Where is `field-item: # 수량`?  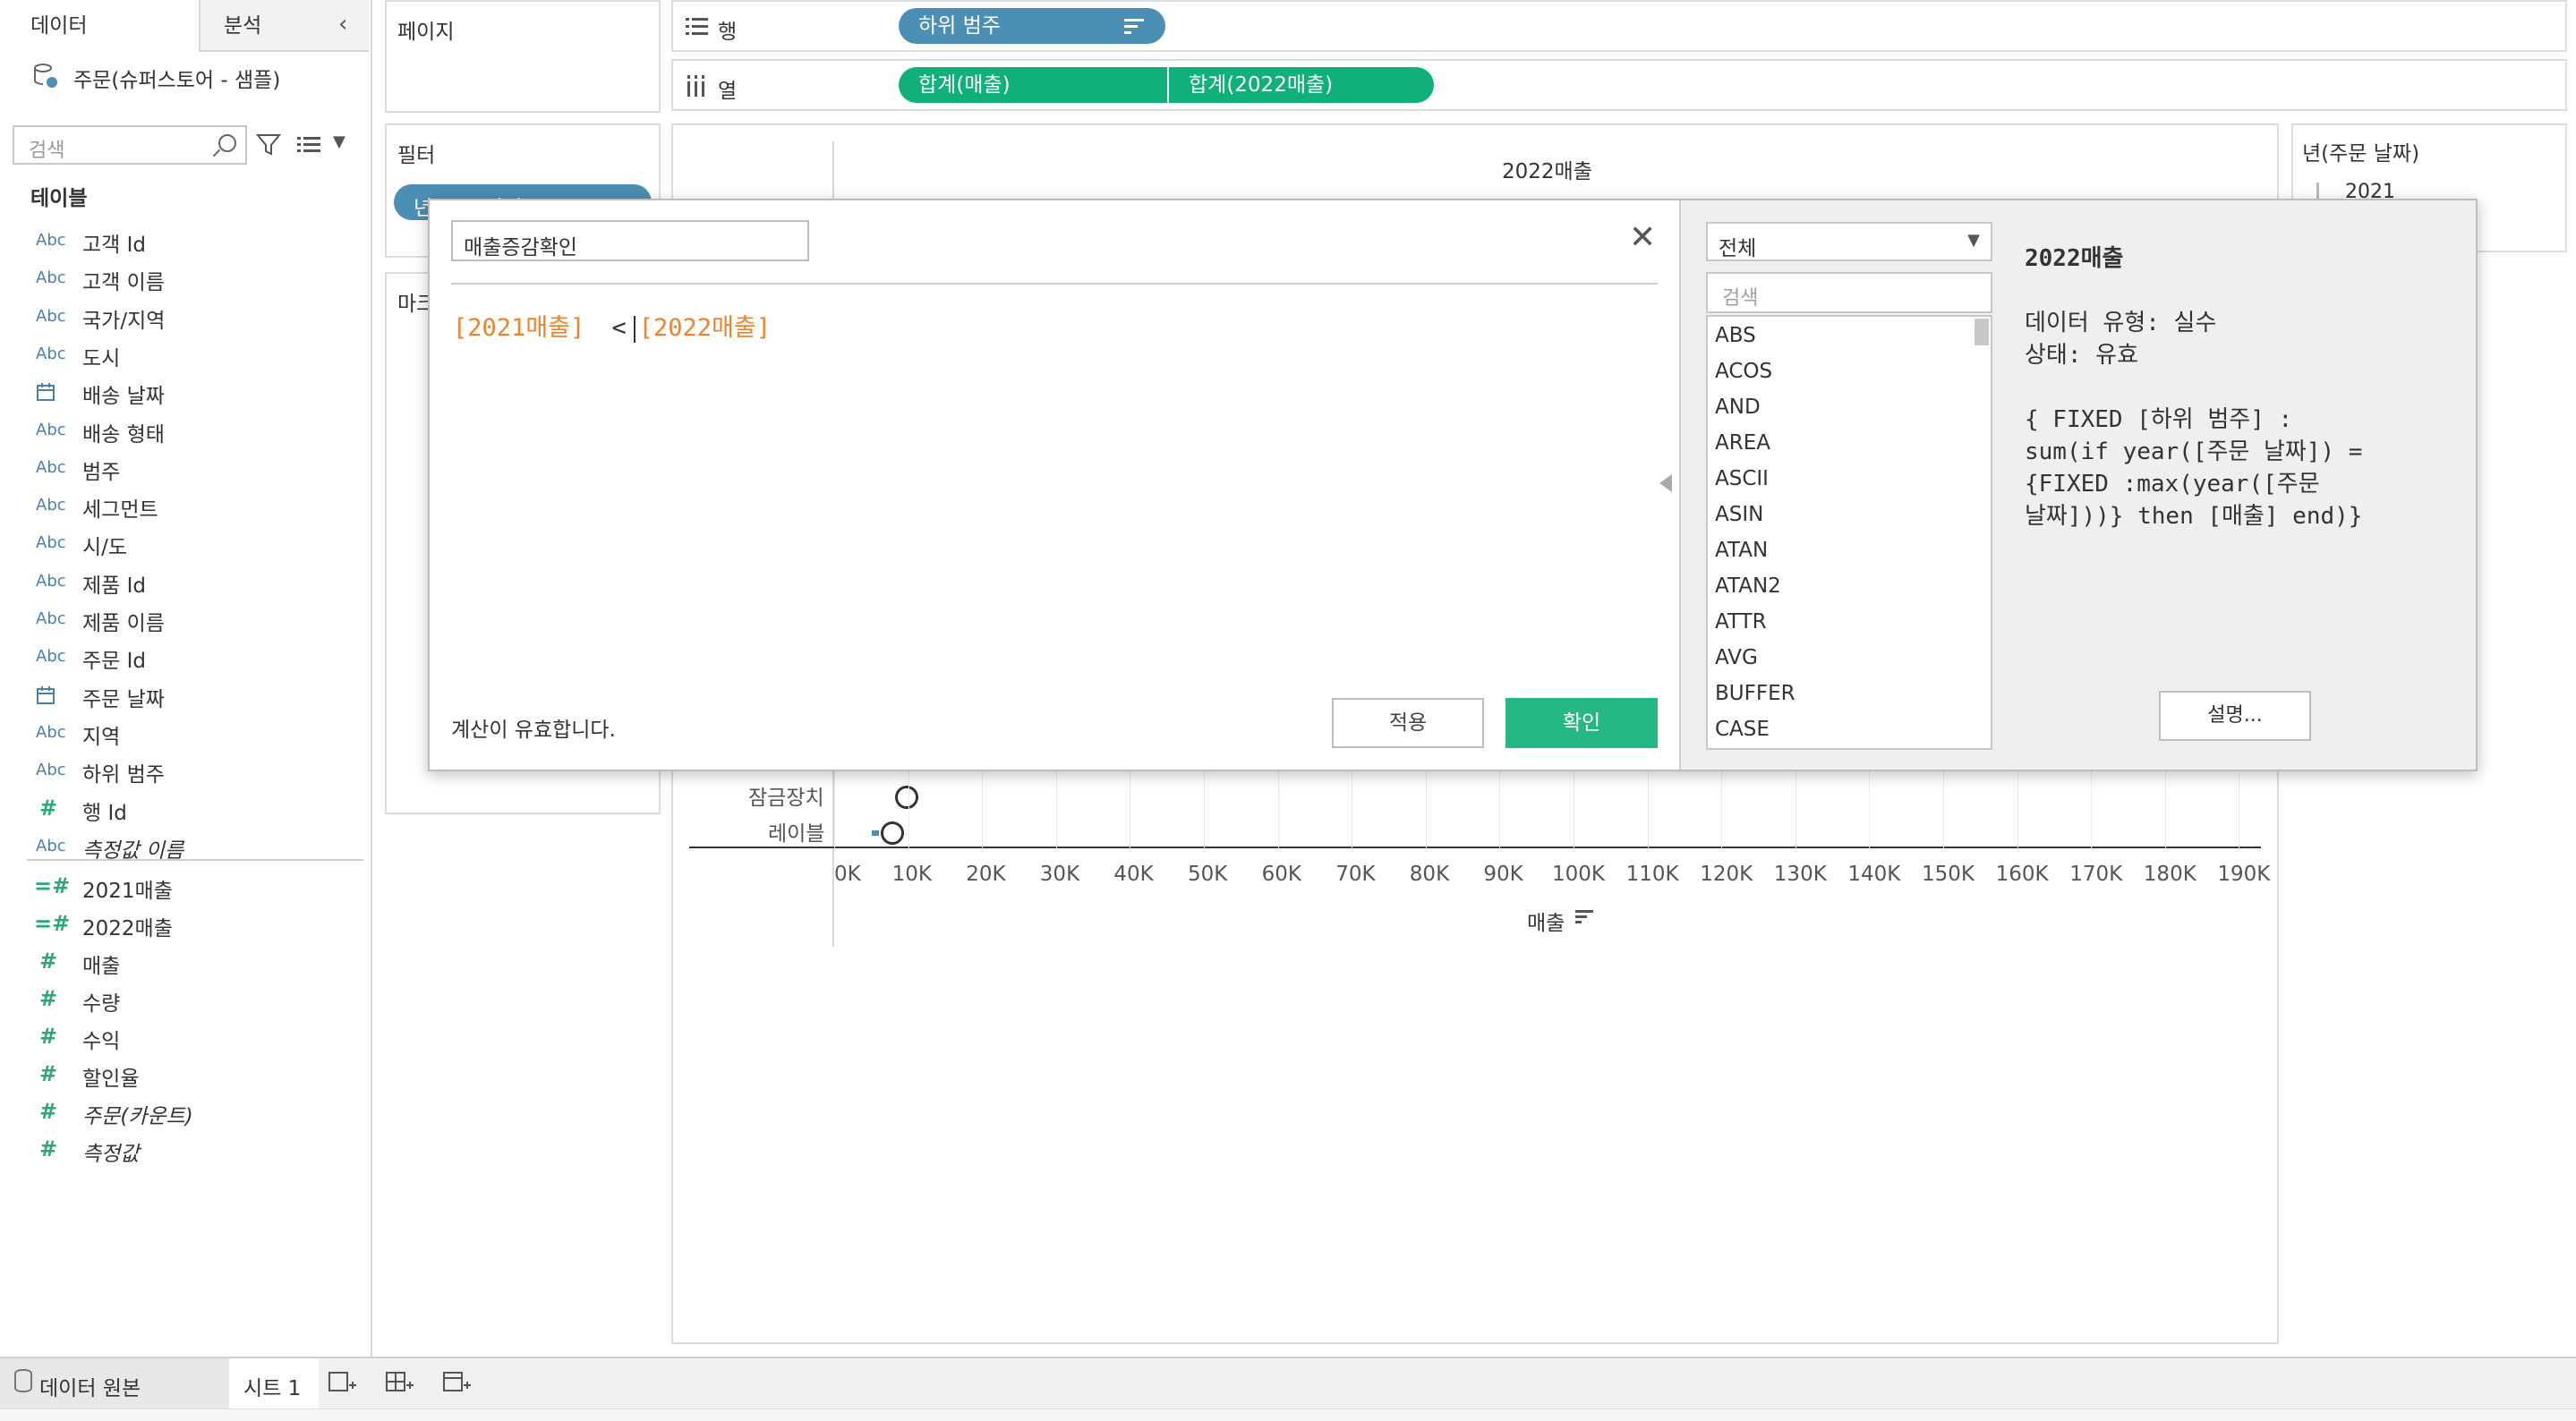
field-item: # 수량 is located at coordinates (183, 999).